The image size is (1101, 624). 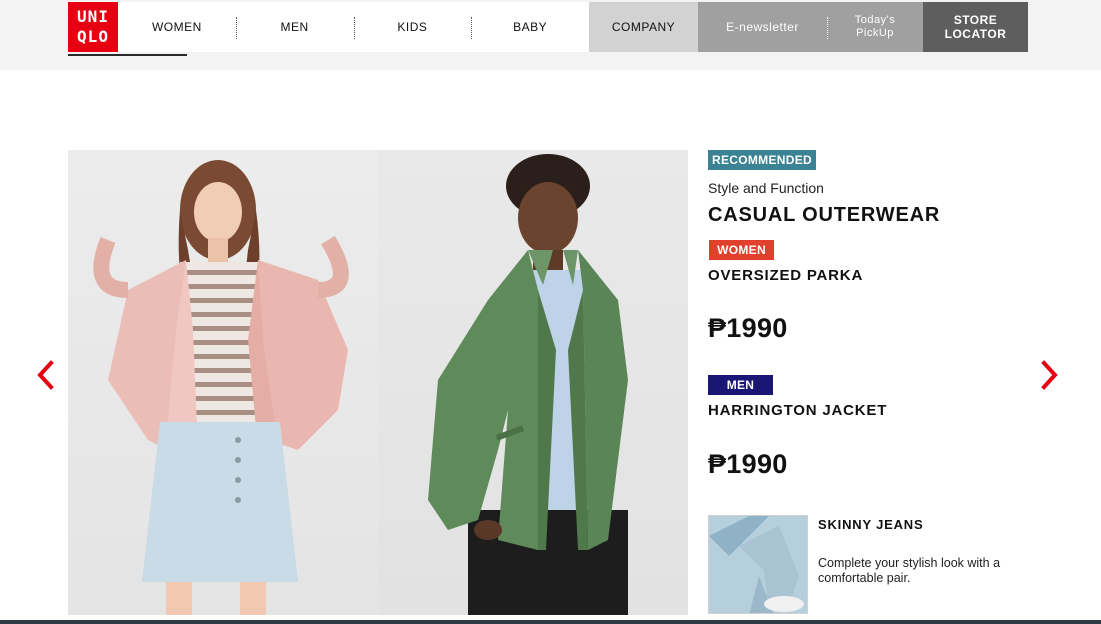 I want to click on nav-kids: KIDS, so click(x=412, y=27).